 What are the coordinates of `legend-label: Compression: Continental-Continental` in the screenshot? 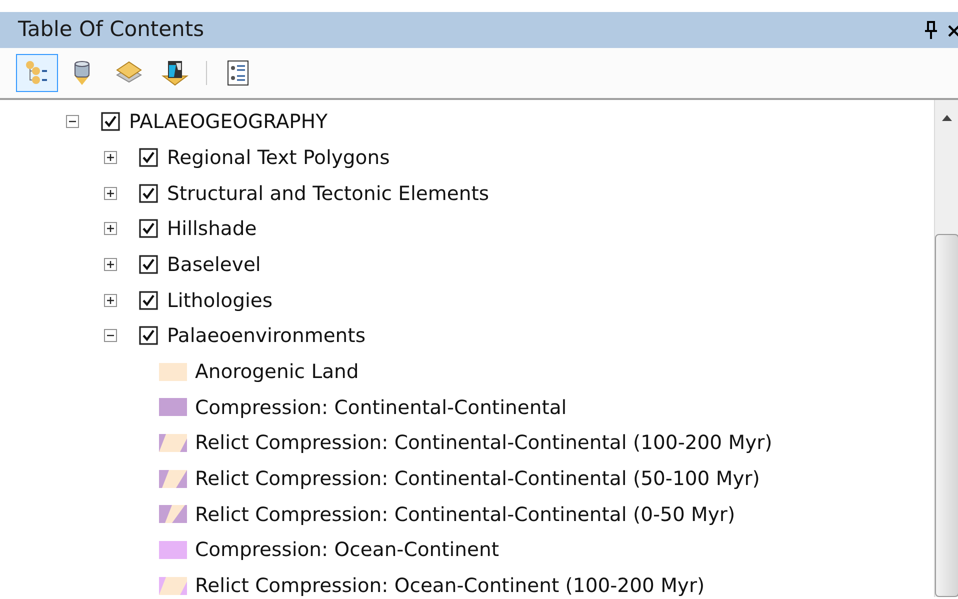 It's located at (381, 407).